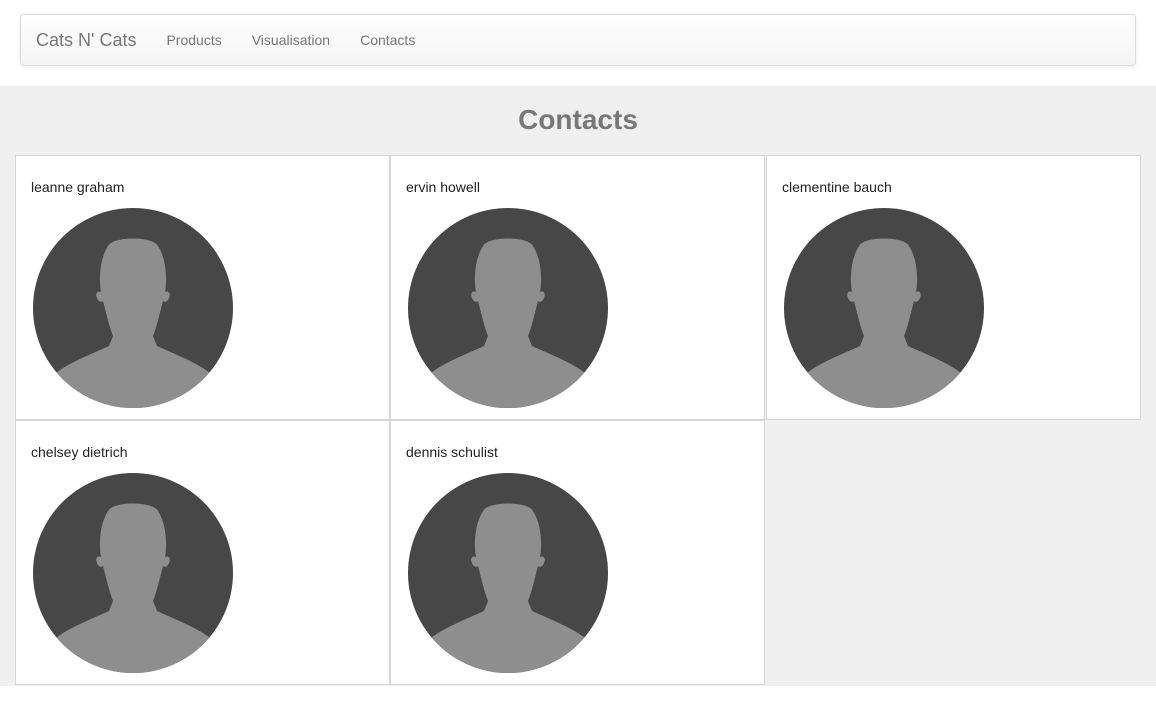 The width and height of the screenshot is (1156, 703). I want to click on contact-card: ervin howell, so click(577, 287).